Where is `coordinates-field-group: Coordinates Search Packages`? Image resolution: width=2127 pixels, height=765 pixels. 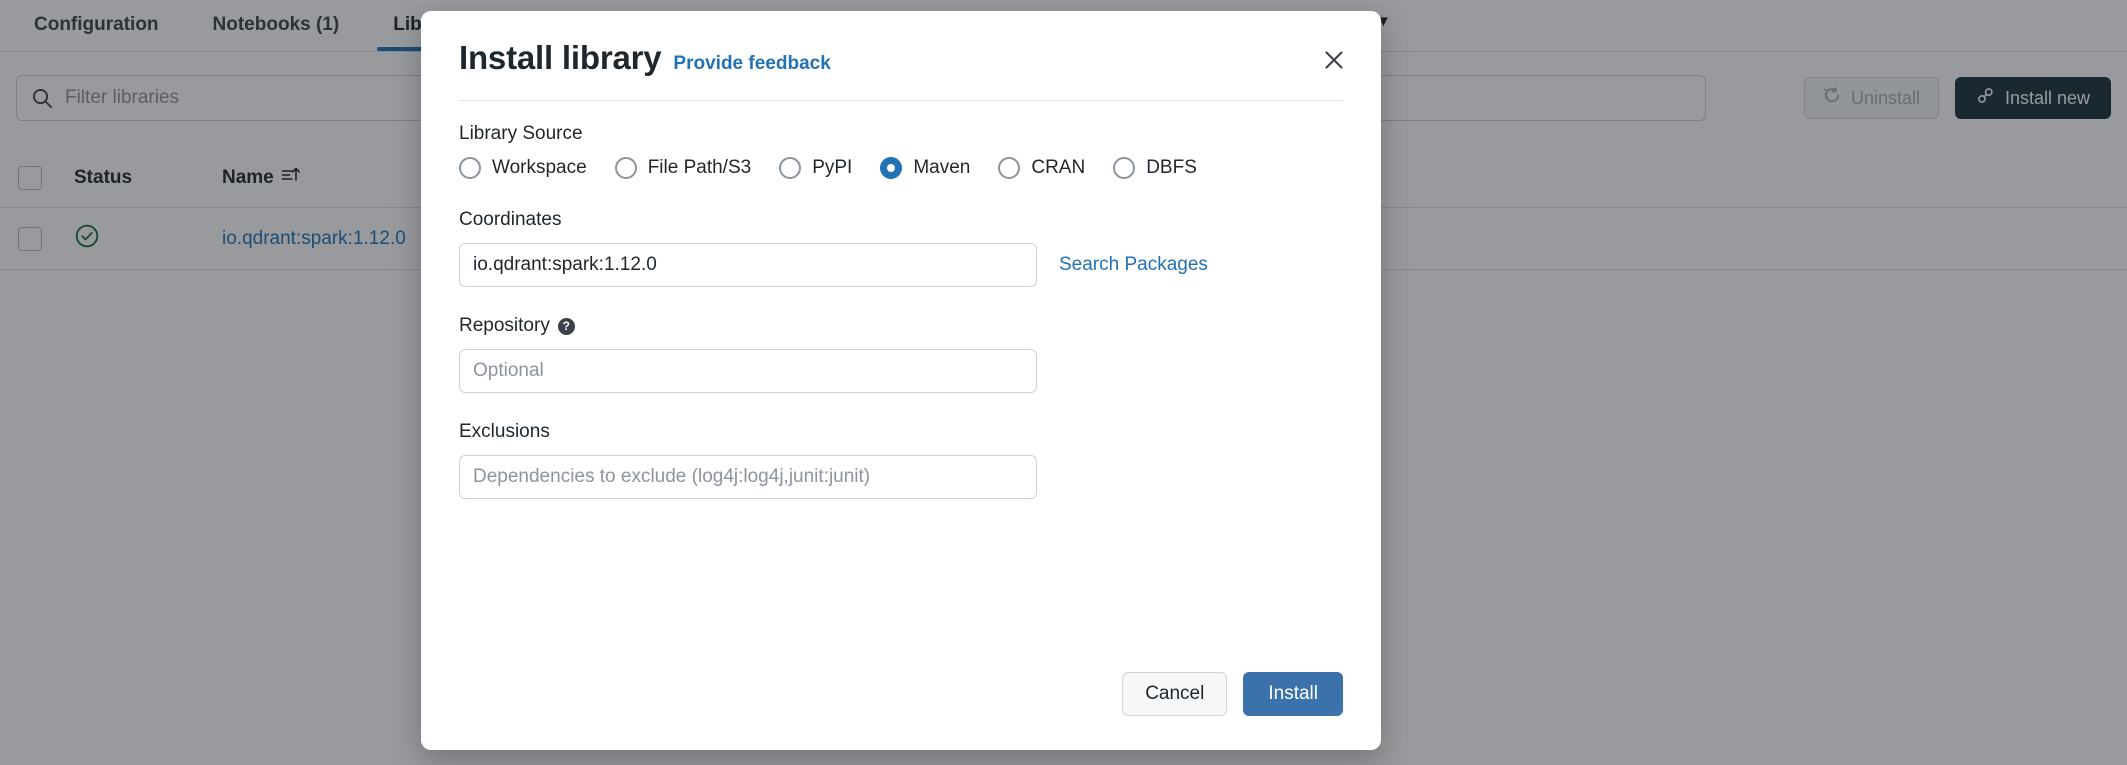
coordinates-field-group: Coordinates Search Packages is located at coordinates (901, 248).